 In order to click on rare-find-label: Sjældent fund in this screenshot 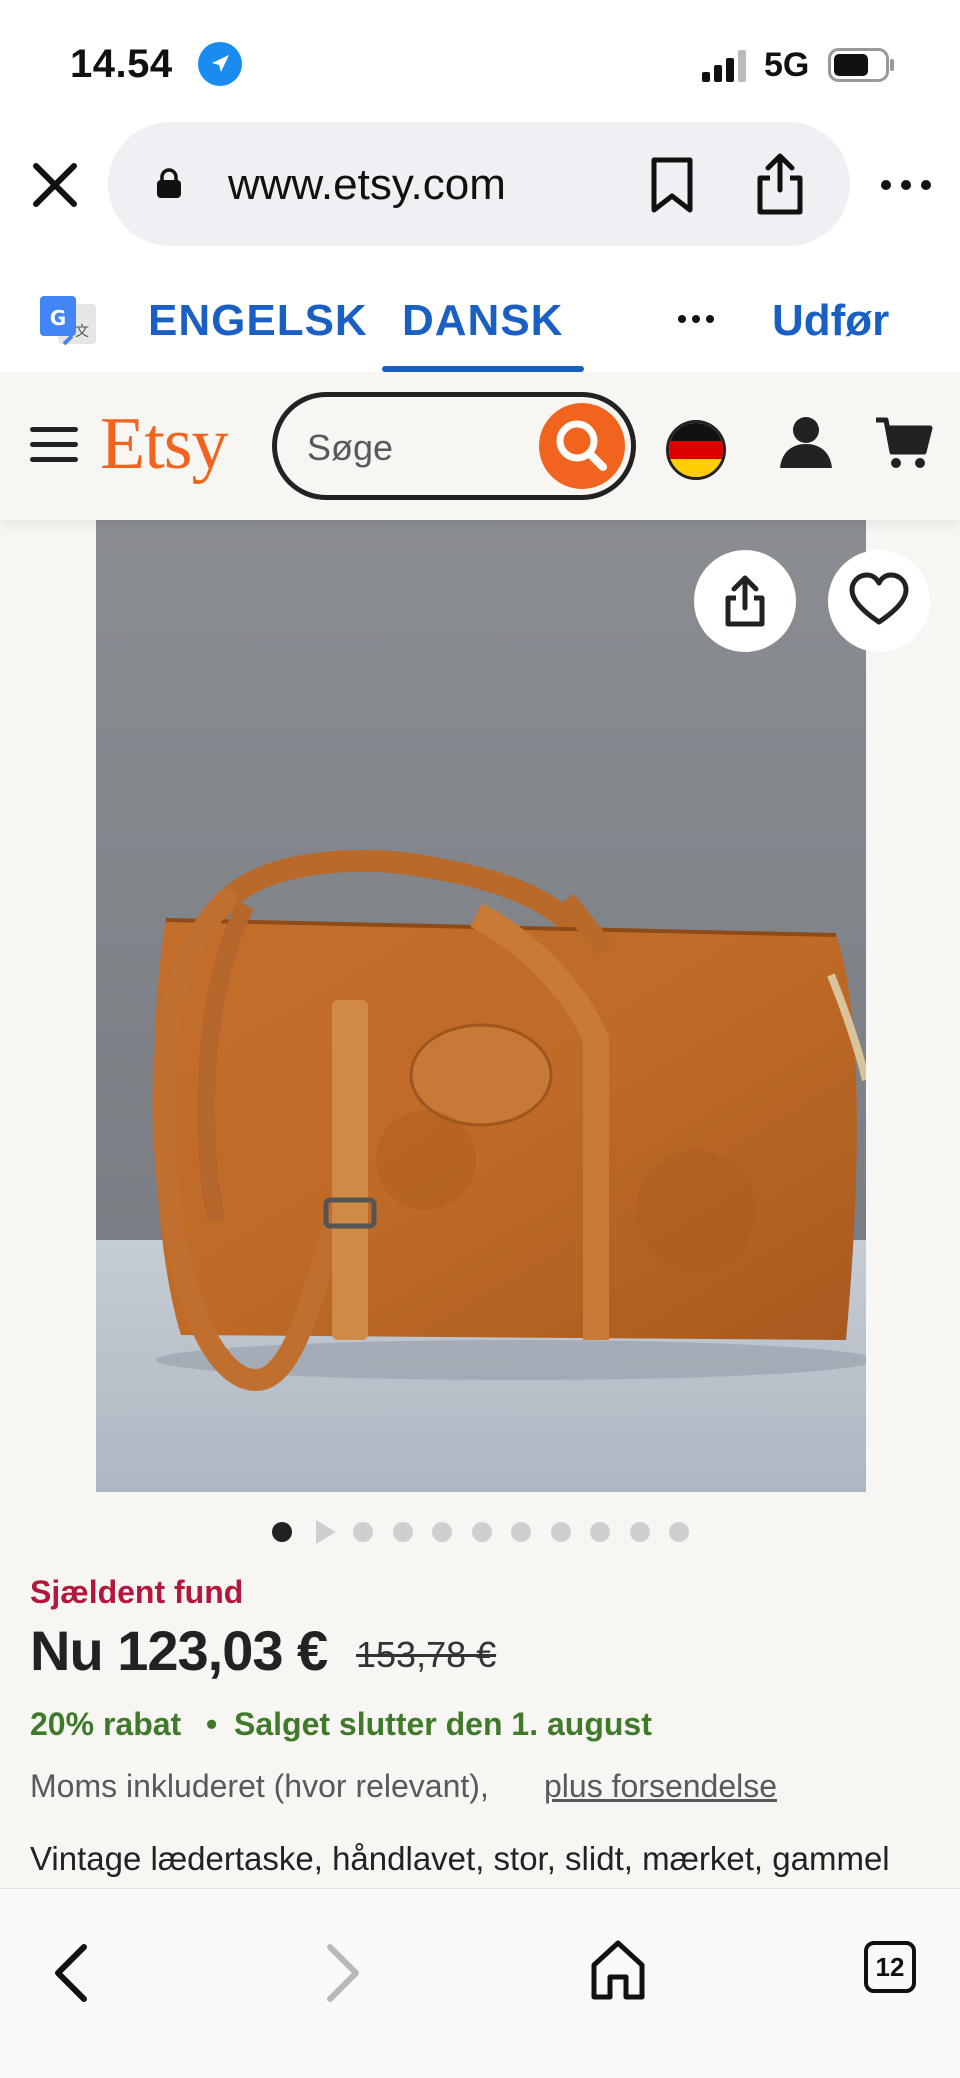, I will do `click(137, 1592)`.